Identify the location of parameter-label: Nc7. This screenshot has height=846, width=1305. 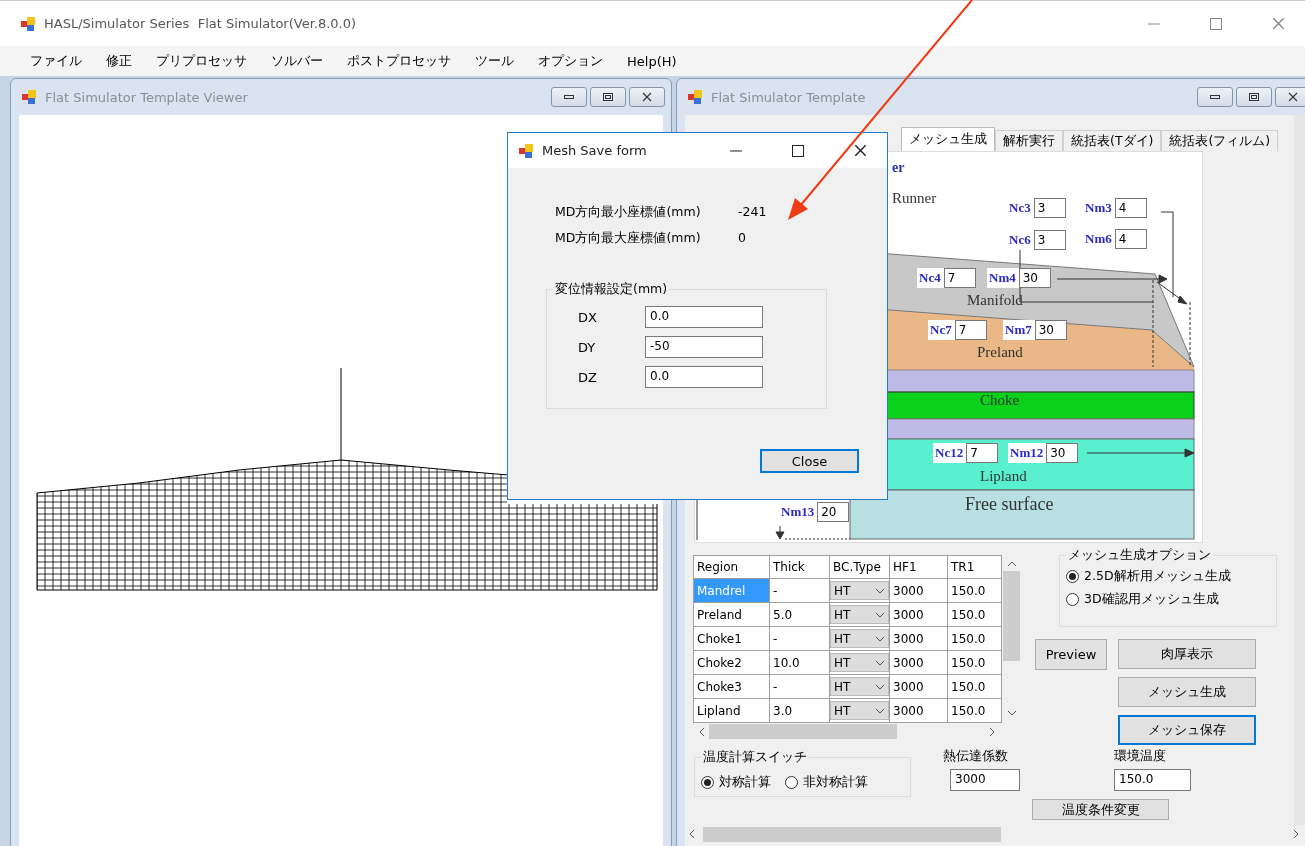
(941, 330).